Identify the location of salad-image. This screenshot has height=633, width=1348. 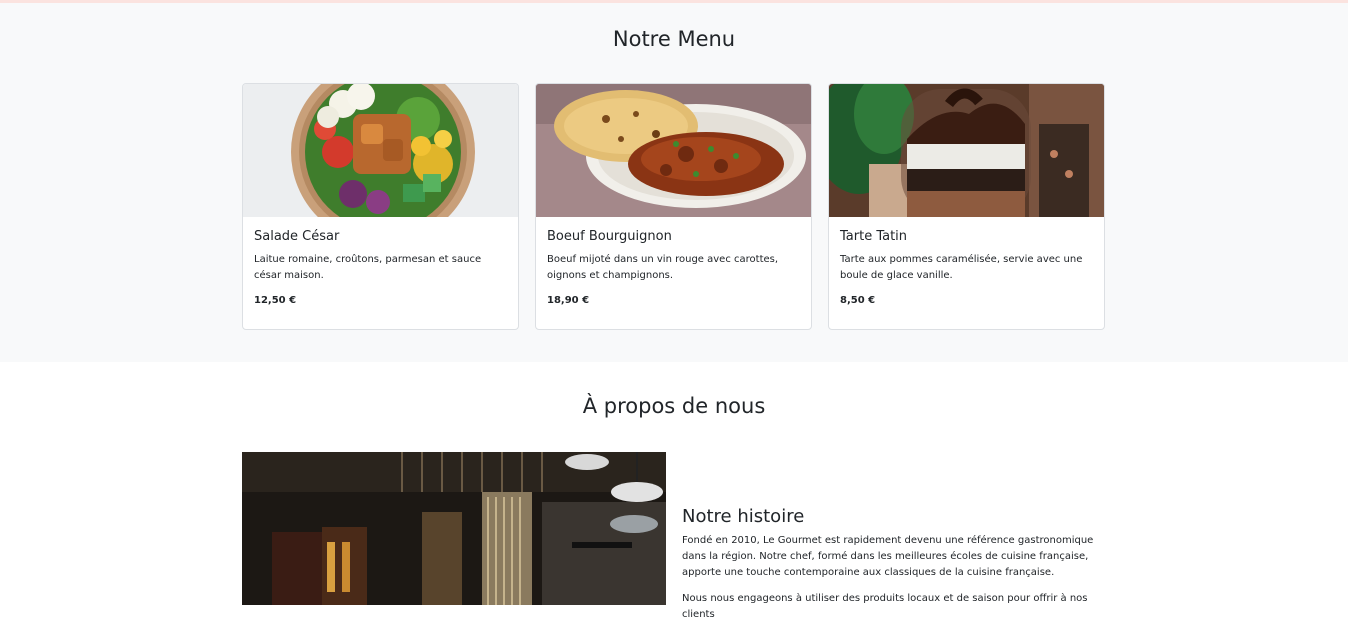
(380, 150).